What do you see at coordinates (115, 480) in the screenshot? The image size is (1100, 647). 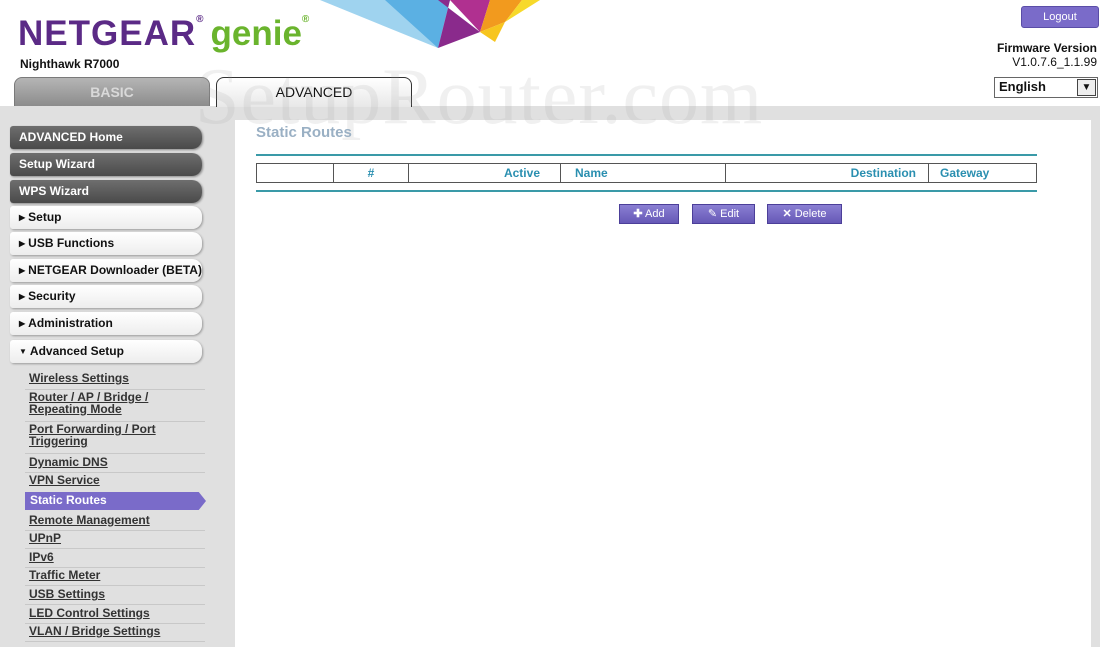 I see `sidebar-item-vpn-service: VPN Service` at bounding box center [115, 480].